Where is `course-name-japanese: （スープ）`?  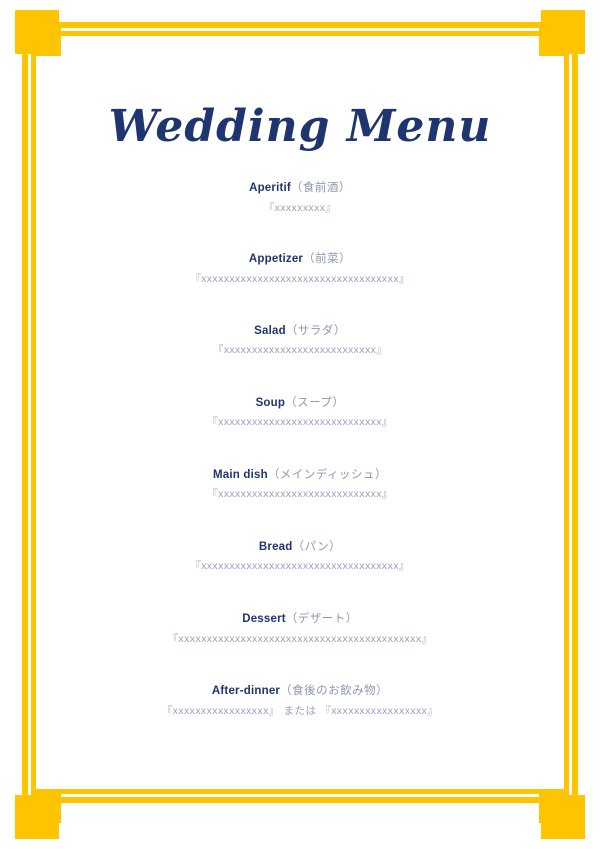 course-name-japanese: （スープ） is located at coordinates (315, 402).